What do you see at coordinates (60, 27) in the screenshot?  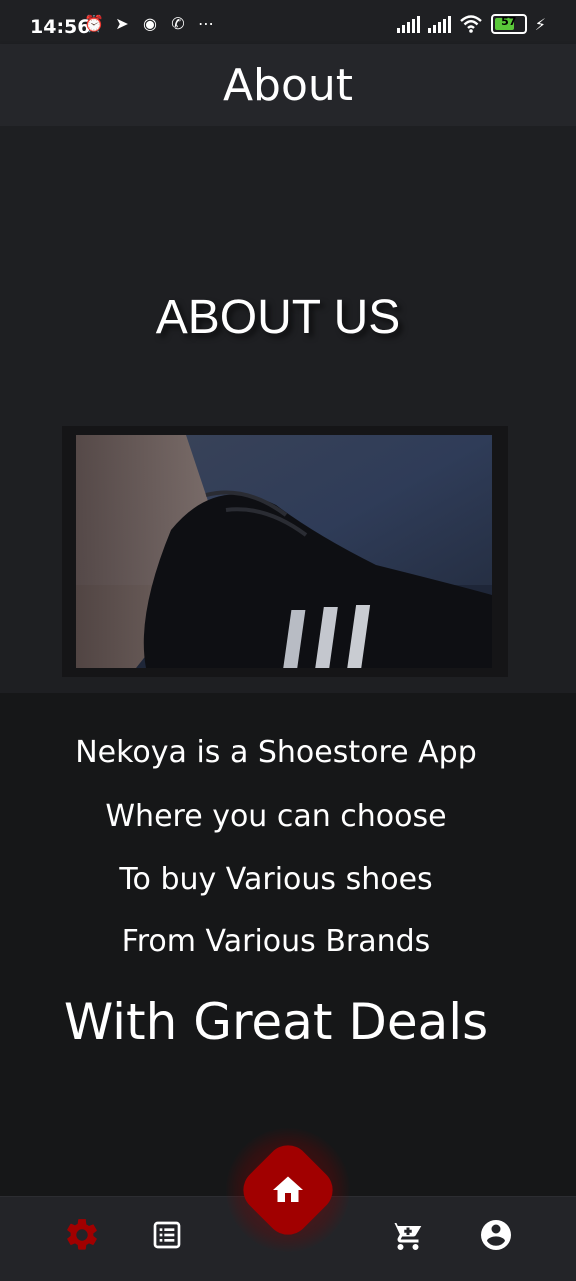 I see `status-time: 14:56` at bounding box center [60, 27].